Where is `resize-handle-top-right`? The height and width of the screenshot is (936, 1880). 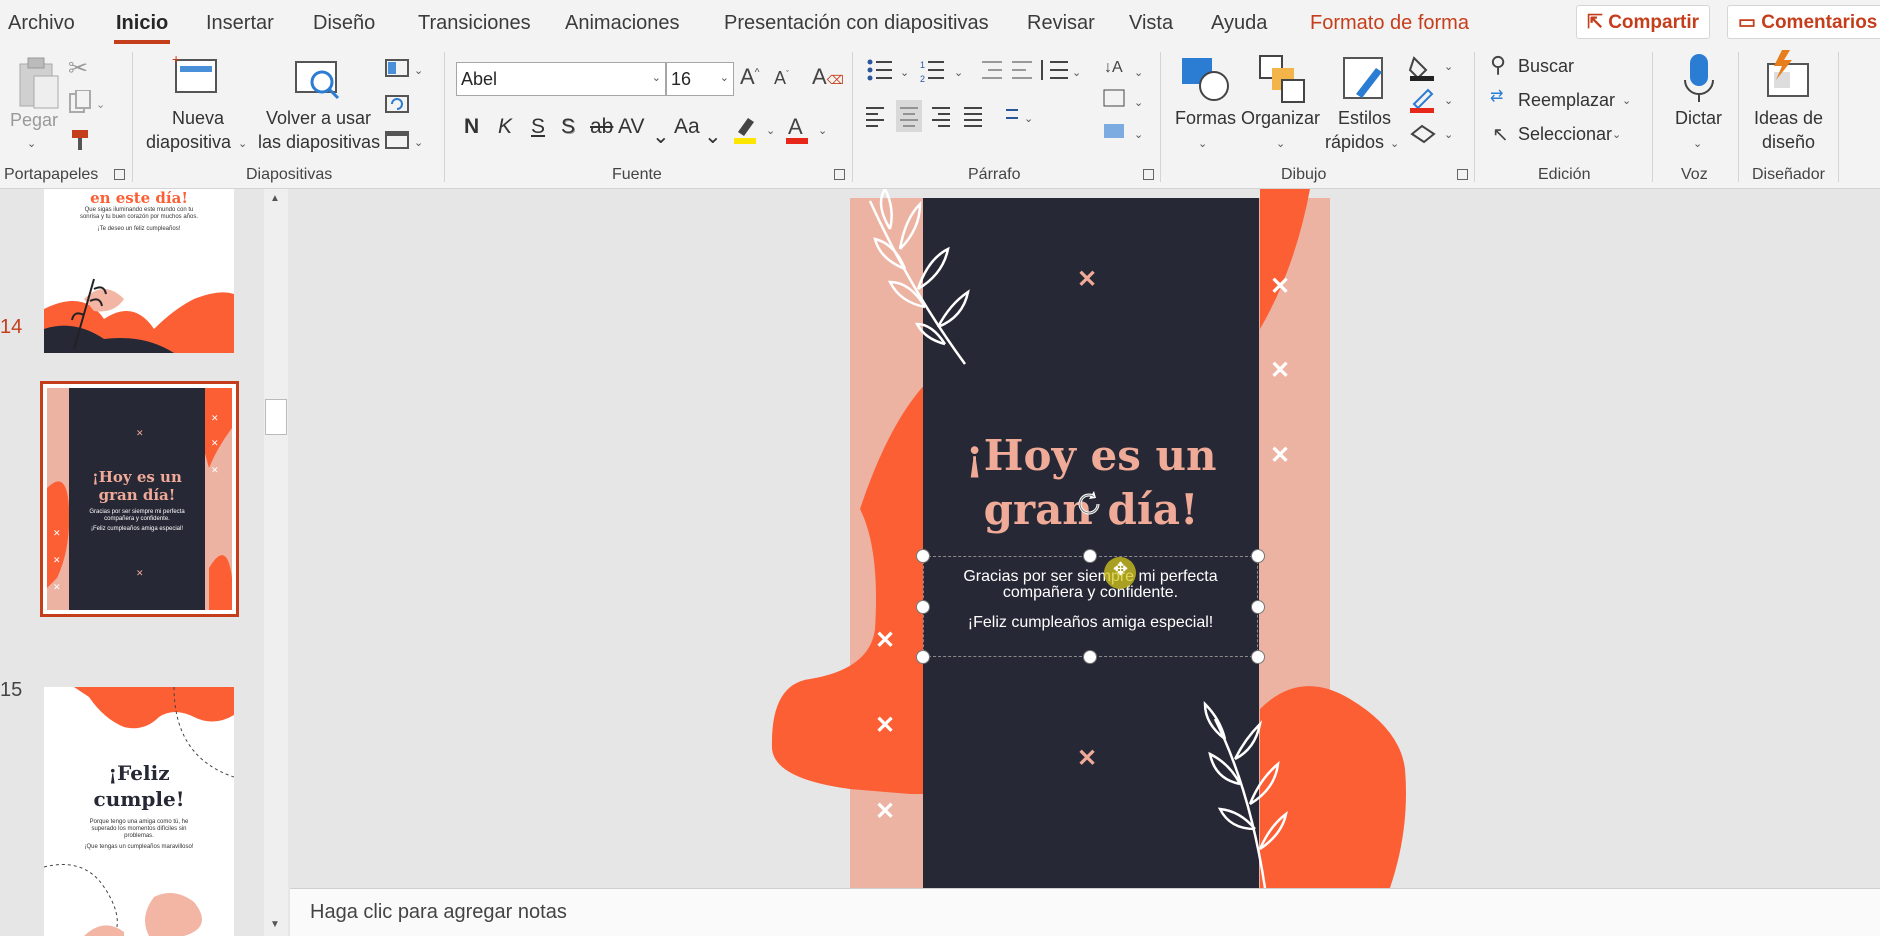
resize-handle-top-right is located at coordinates (1258, 556).